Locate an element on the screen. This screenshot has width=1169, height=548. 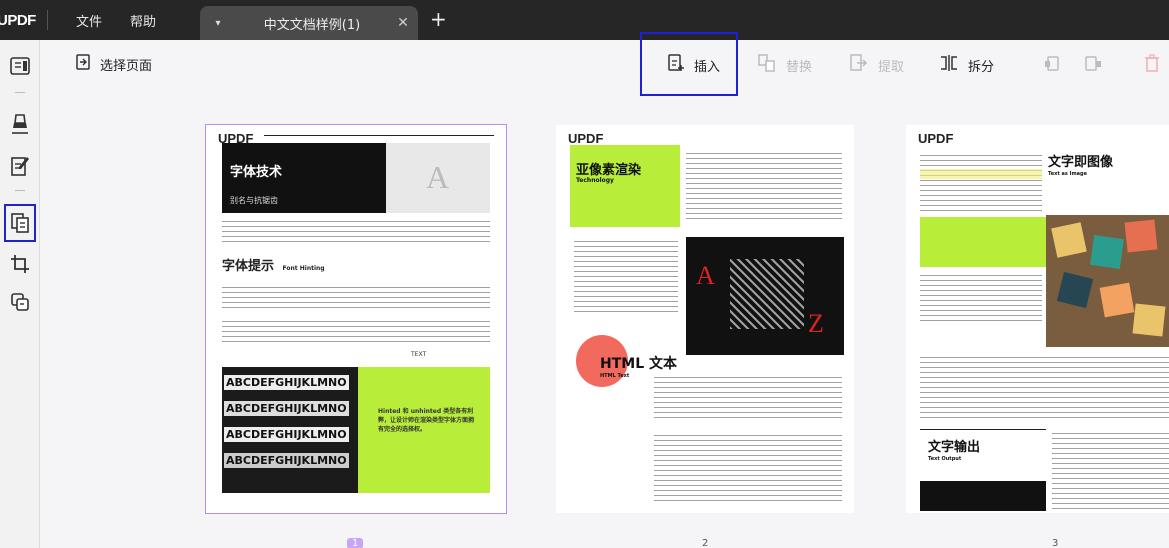
split-page-icon is located at coordinates (949, 65).